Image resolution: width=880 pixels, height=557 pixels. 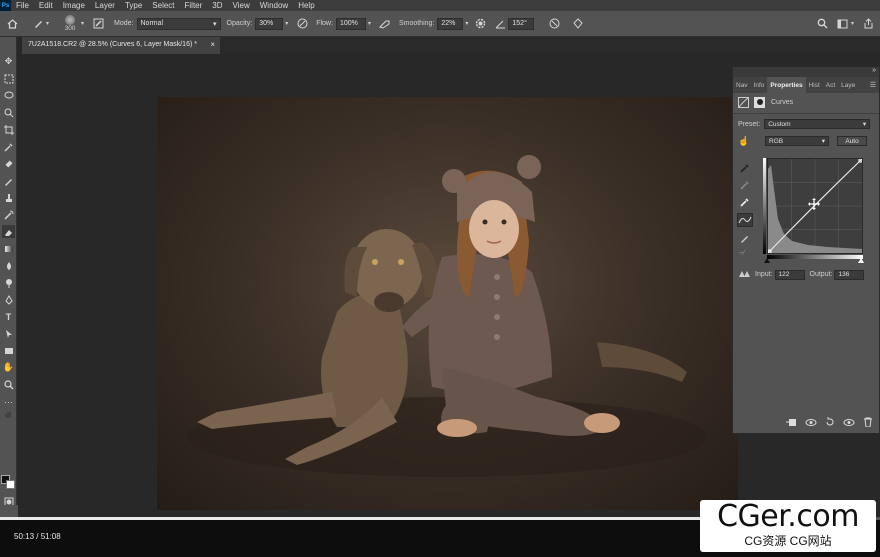 What do you see at coordinates (852, 141) in the screenshot?
I see `auto-button: Auto` at bounding box center [852, 141].